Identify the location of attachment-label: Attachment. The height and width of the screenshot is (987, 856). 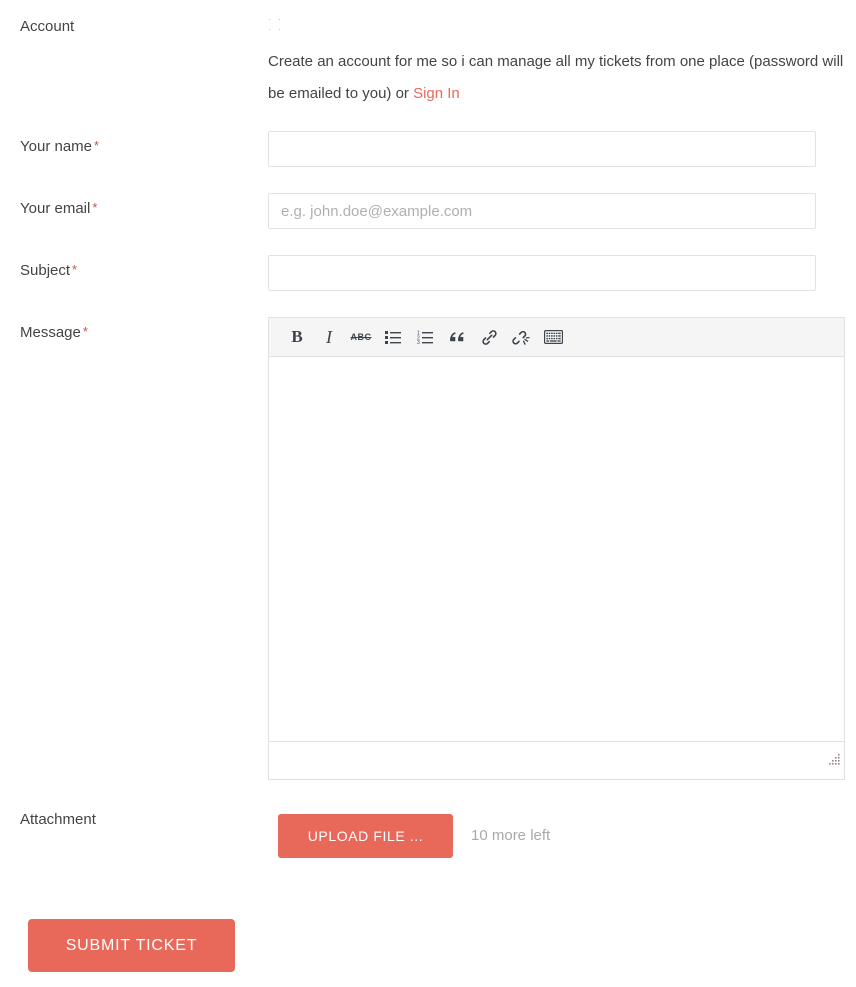
(58, 819).